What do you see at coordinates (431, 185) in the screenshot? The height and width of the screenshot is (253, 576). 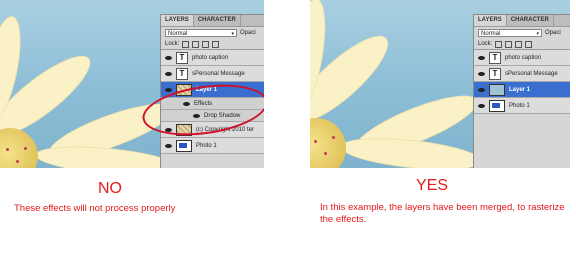 I see `yes-heading: YES` at bounding box center [431, 185].